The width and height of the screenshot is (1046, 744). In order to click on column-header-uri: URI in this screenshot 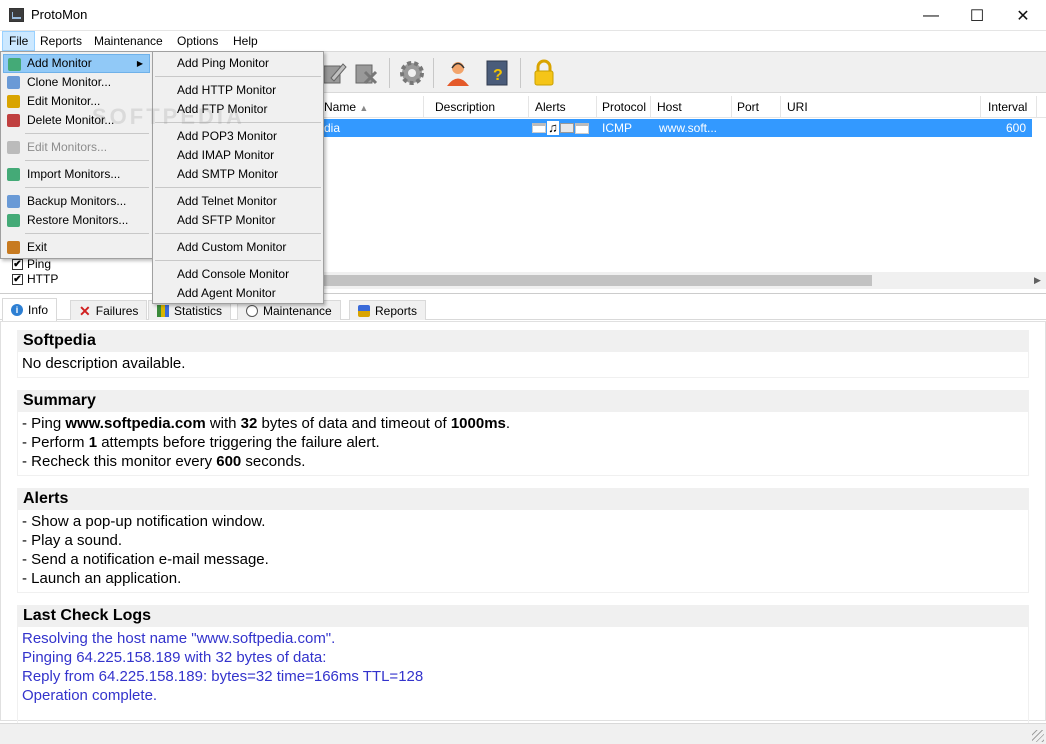, I will do `click(881, 107)`.